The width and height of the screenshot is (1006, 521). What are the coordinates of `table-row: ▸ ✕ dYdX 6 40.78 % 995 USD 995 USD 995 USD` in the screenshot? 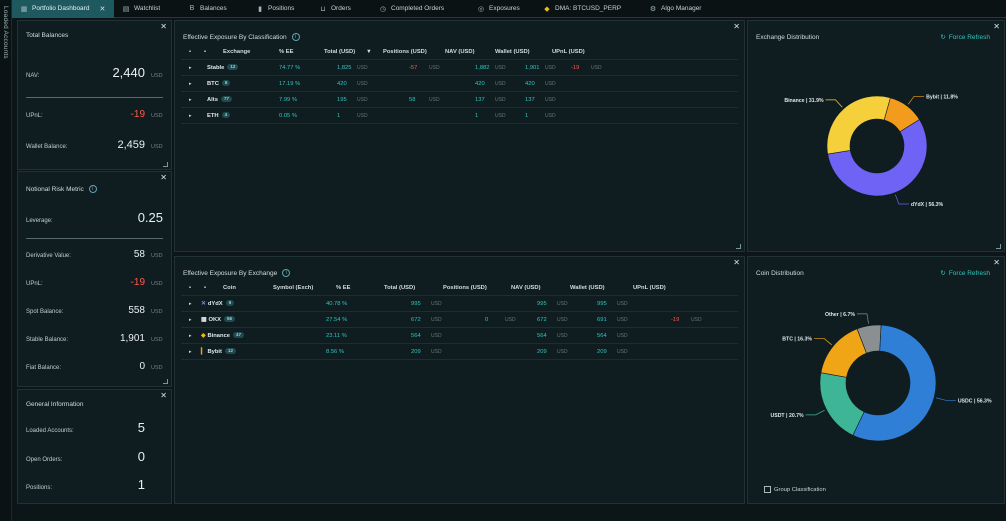 It's located at (459, 304).